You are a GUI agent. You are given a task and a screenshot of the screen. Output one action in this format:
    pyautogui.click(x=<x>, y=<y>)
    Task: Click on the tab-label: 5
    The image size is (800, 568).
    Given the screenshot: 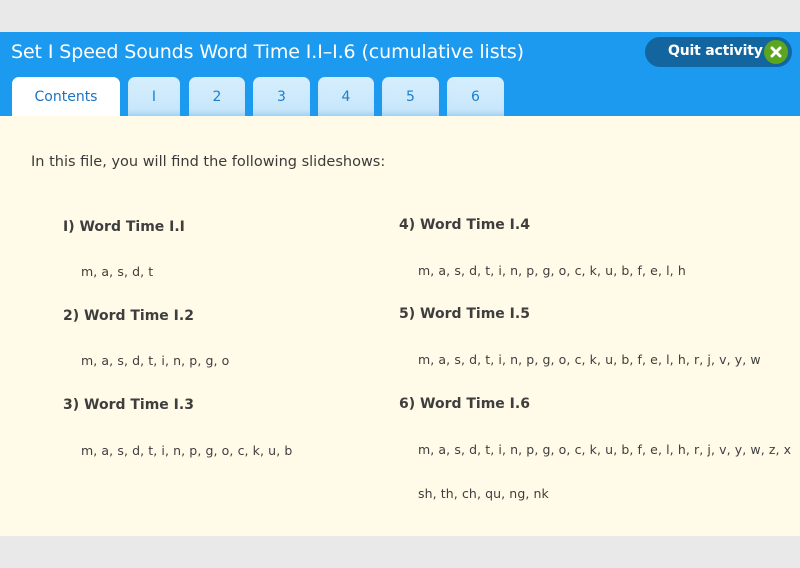 What is the action you would take?
    pyautogui.click(x=410, y=96)
    